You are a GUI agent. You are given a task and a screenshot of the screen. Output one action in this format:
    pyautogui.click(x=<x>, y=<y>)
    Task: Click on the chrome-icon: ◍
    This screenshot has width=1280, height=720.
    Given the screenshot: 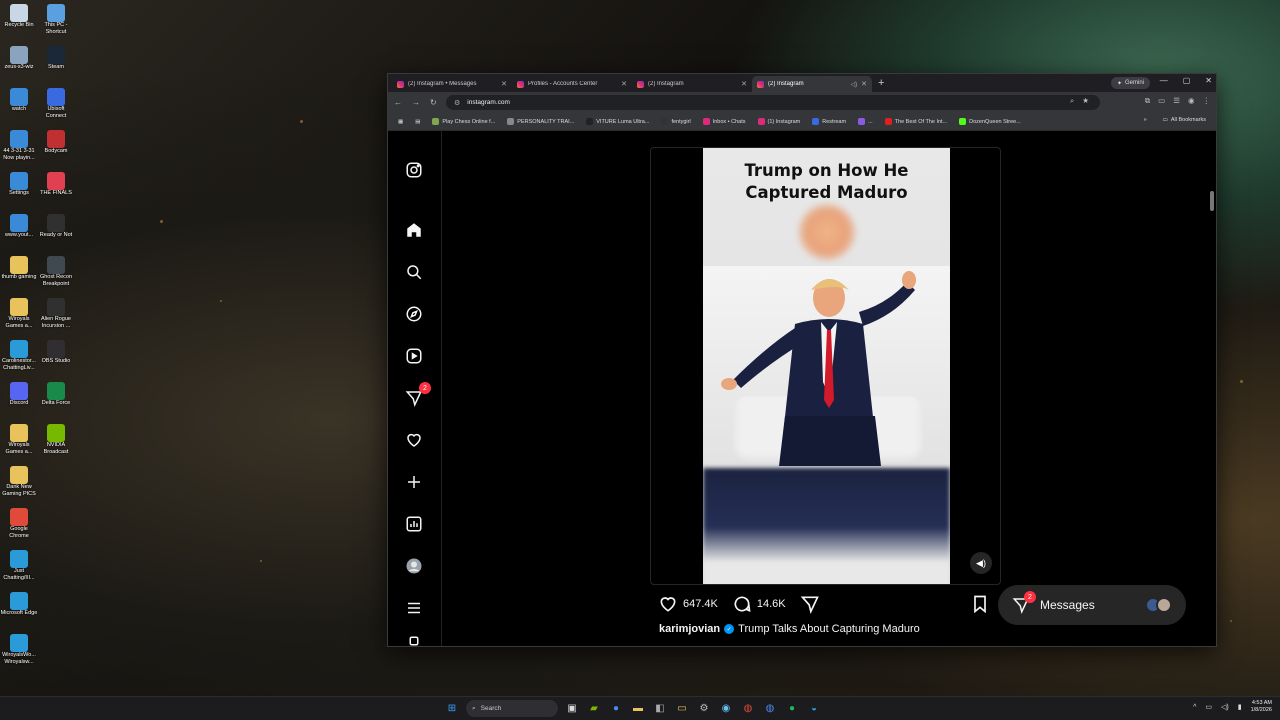 What is the action you would take?
    pyautogui.click(x=748, y=709)
    